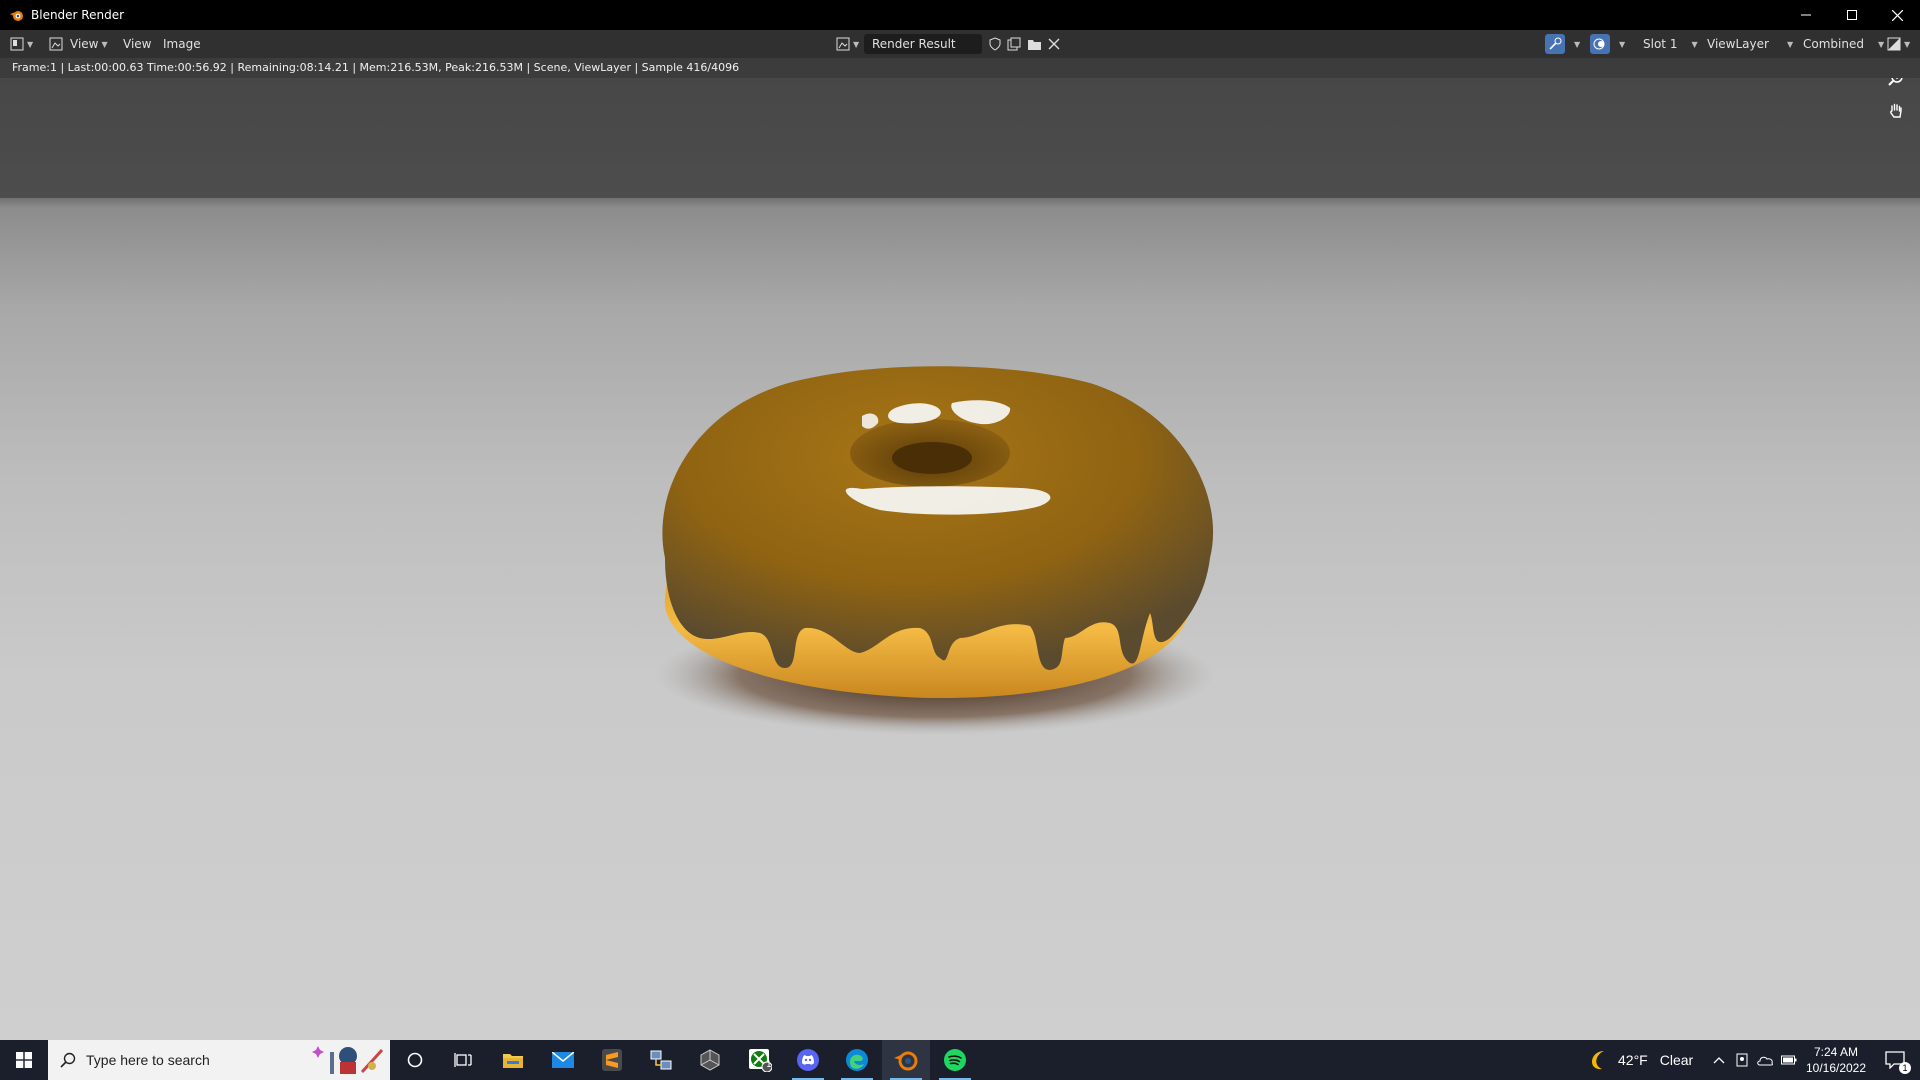 Image resolution: width=1920 pixels, height=1080 pixels. Describe the element at coordinates (1833, 44) in the screenshot. I see `render-pass-label: Combined` at that location.